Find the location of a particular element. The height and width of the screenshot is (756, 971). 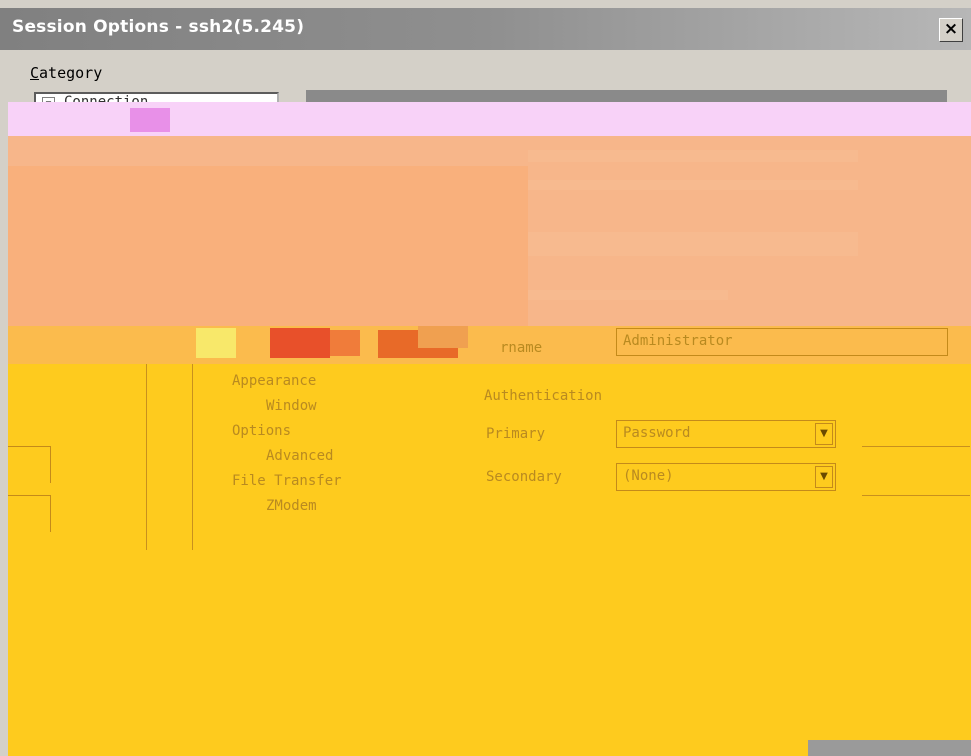

authentication-group-label: Authentication is located at coordinates (543, 396).